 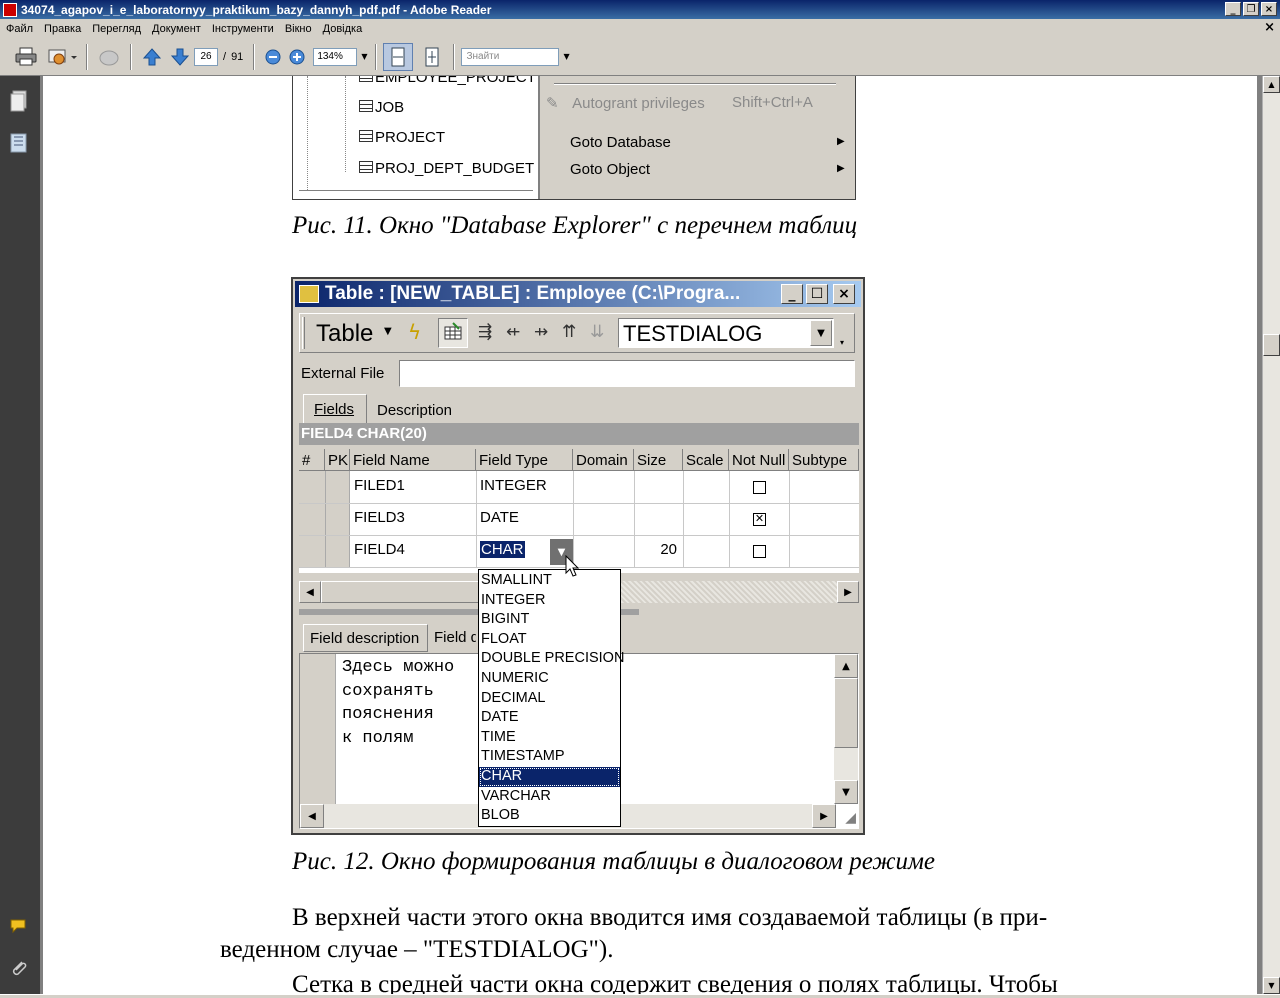 I want to click on memo-vertical-scrollbar: ▲ ▼, so click(x=846, y=729).